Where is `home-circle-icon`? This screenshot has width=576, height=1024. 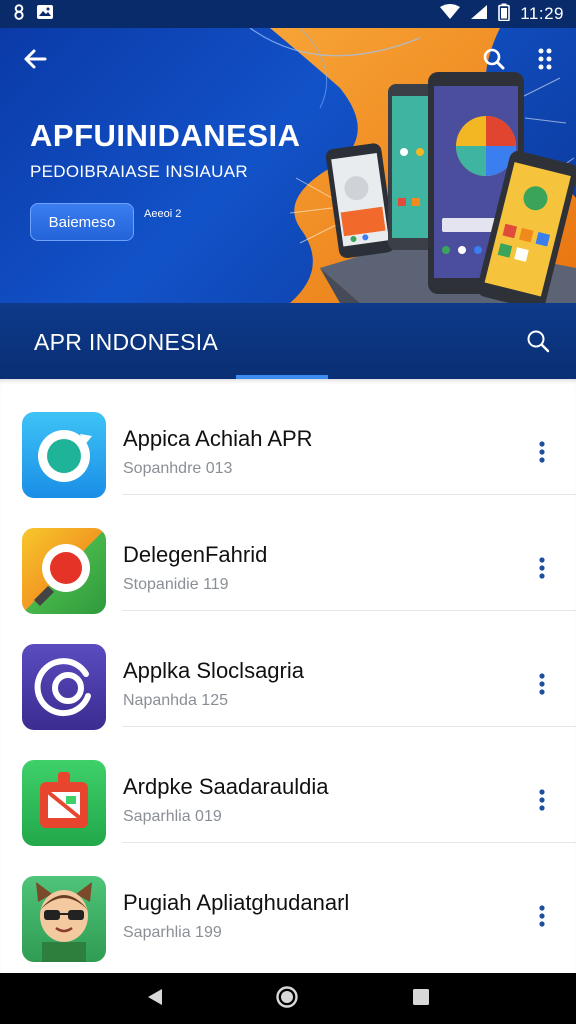
home-circle-icon is located at coordinates (287, 999).